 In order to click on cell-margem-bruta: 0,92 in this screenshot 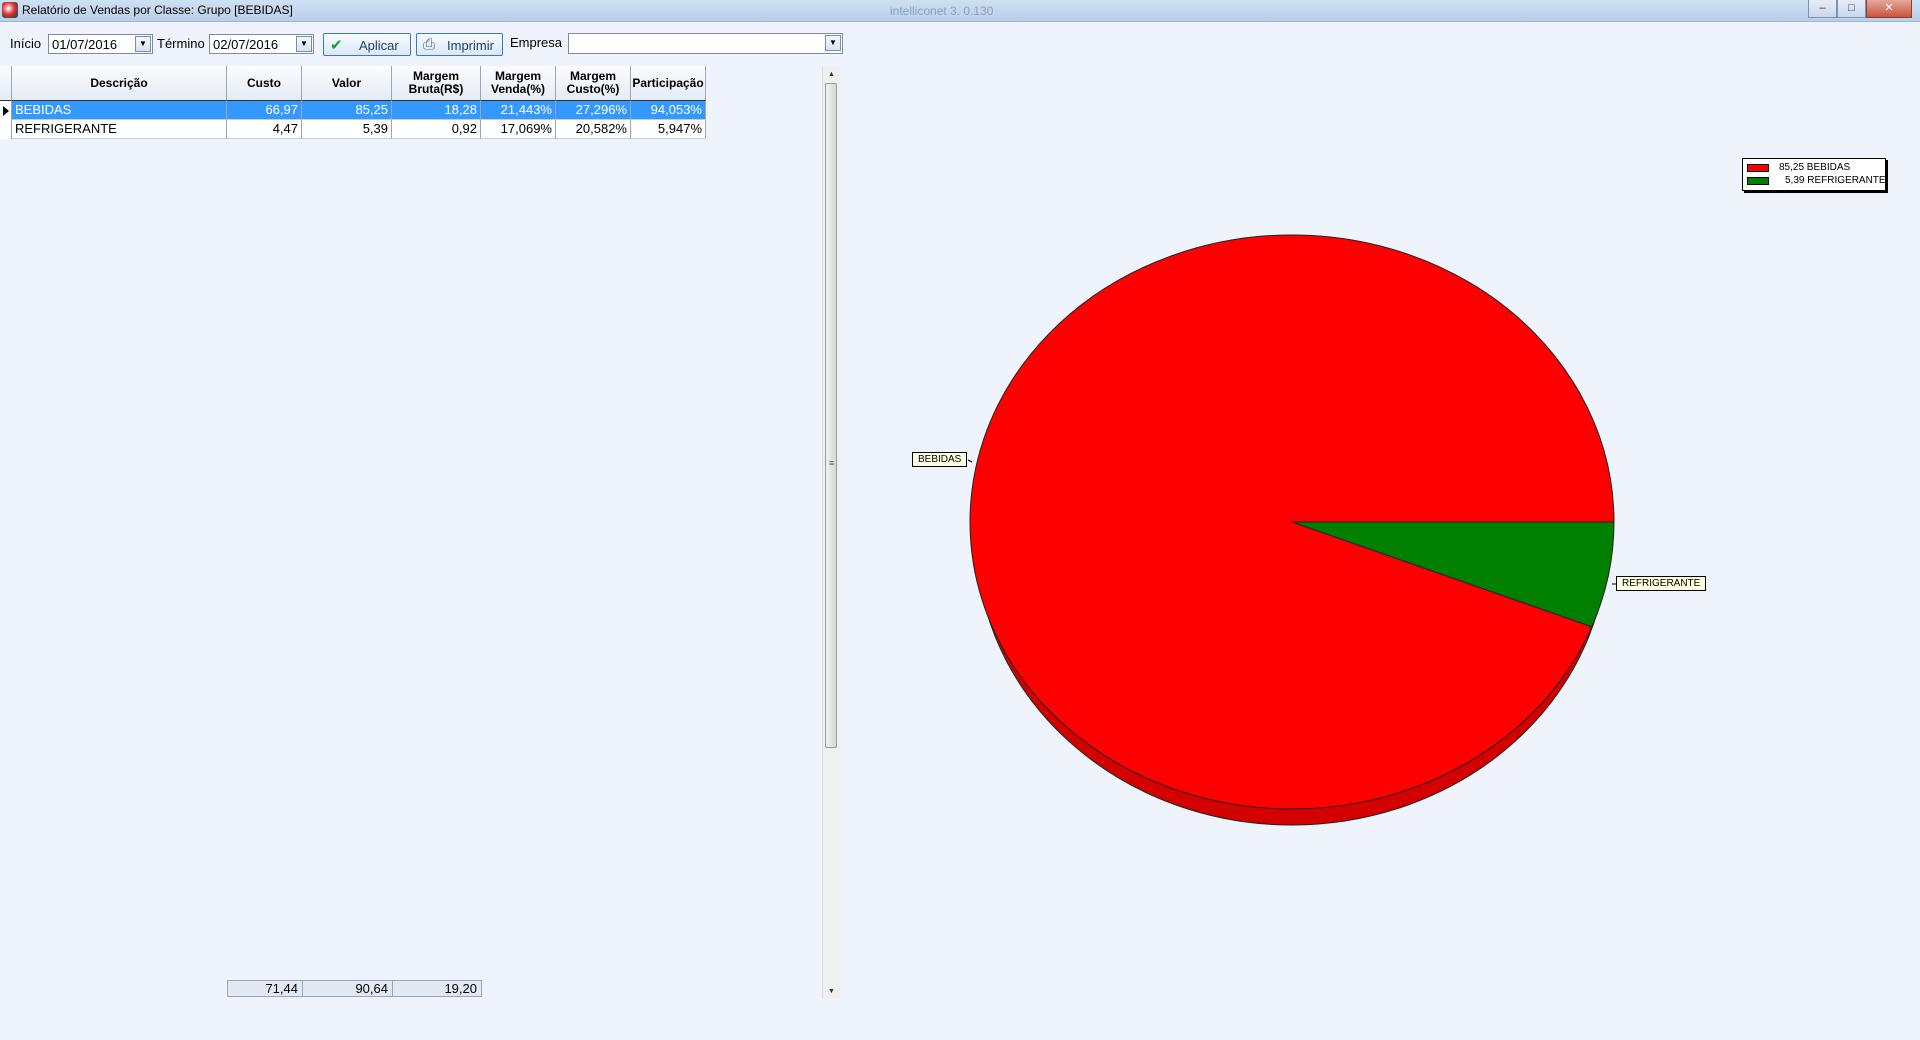, I will do `click(436, 129)`.